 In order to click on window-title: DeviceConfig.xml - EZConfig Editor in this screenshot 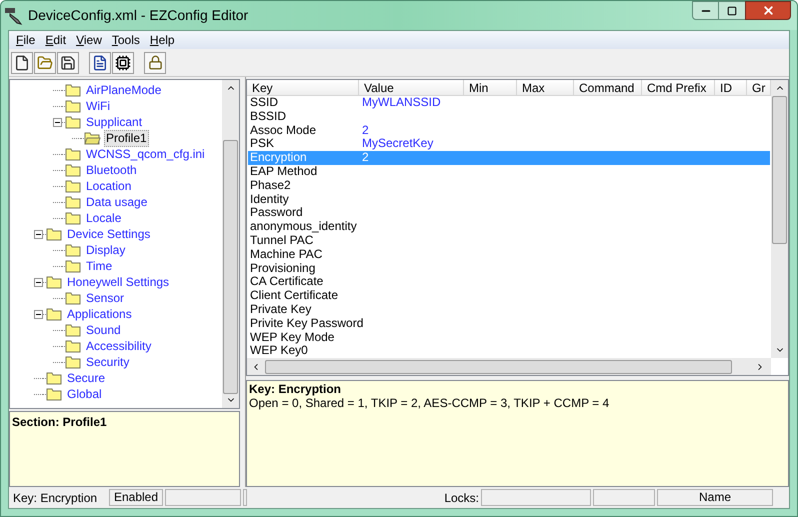, I will do `click(138, 15)`.